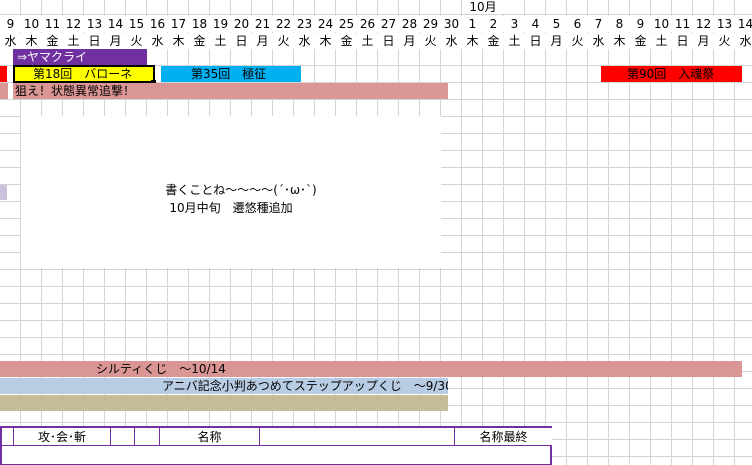 Image resolution: width=752 pixels, height=465 pixels. What do you see at coordinates (493, 24) in the screenshot?
I see `day-number-cell: 2` at bounding box center [493, 24].